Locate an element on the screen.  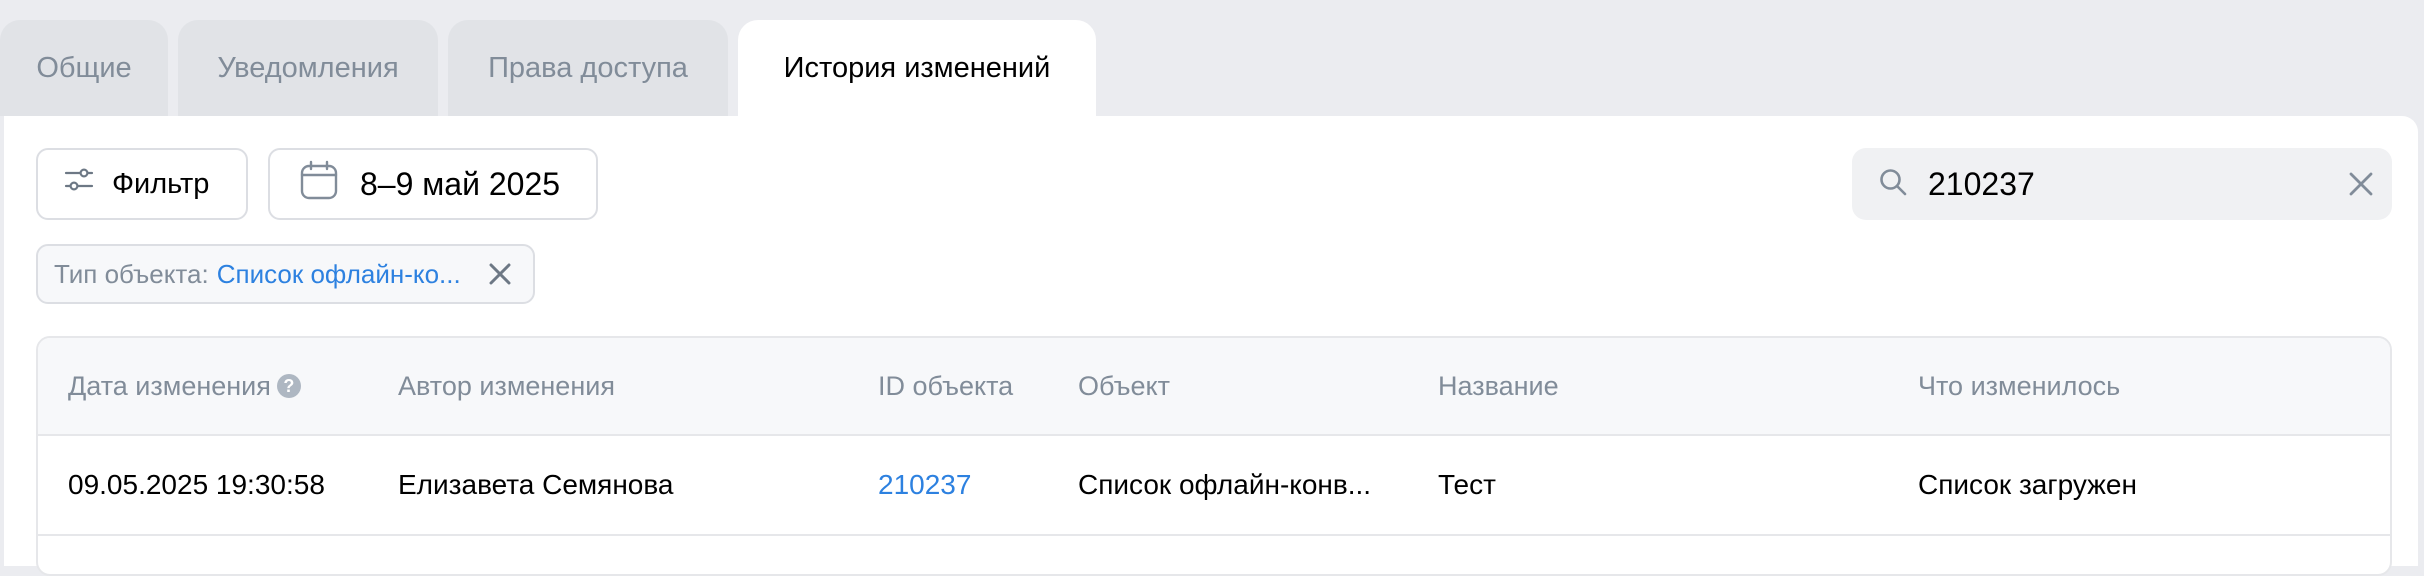
column-header-object: Объект is located at coordinates (1124, 385).